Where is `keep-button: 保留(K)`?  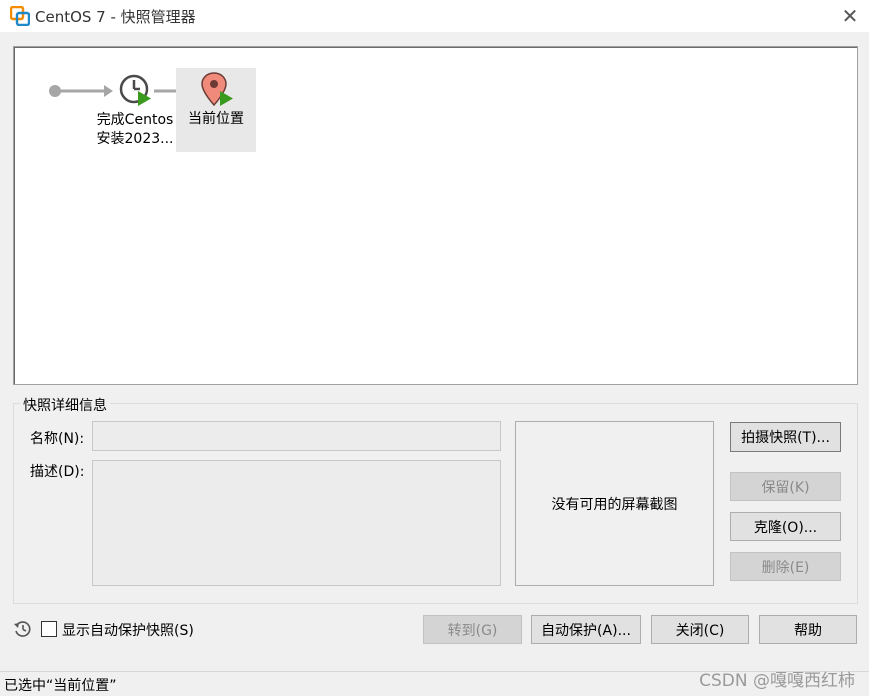
keep-button: 保留(K) is located at coordinates (785, 486).